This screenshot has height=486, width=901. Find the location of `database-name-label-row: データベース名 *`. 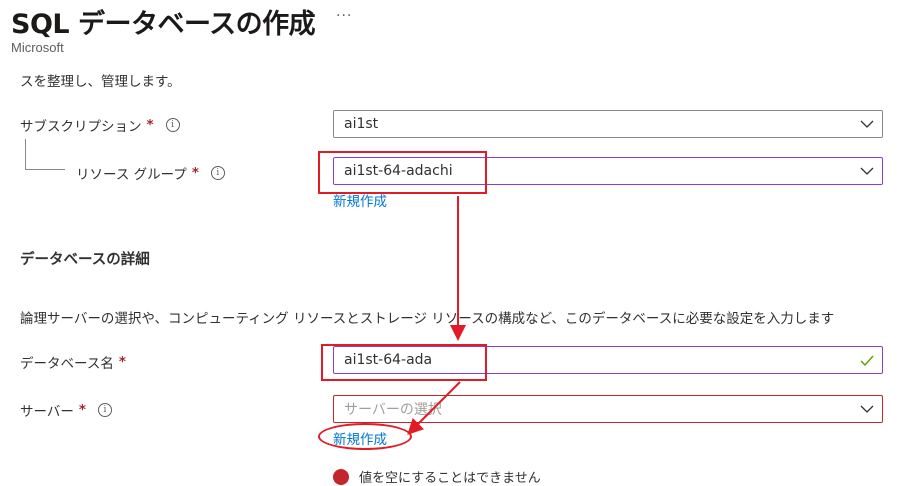

database-name-label-row: データベース名 * is located at coordinates (73, 362).